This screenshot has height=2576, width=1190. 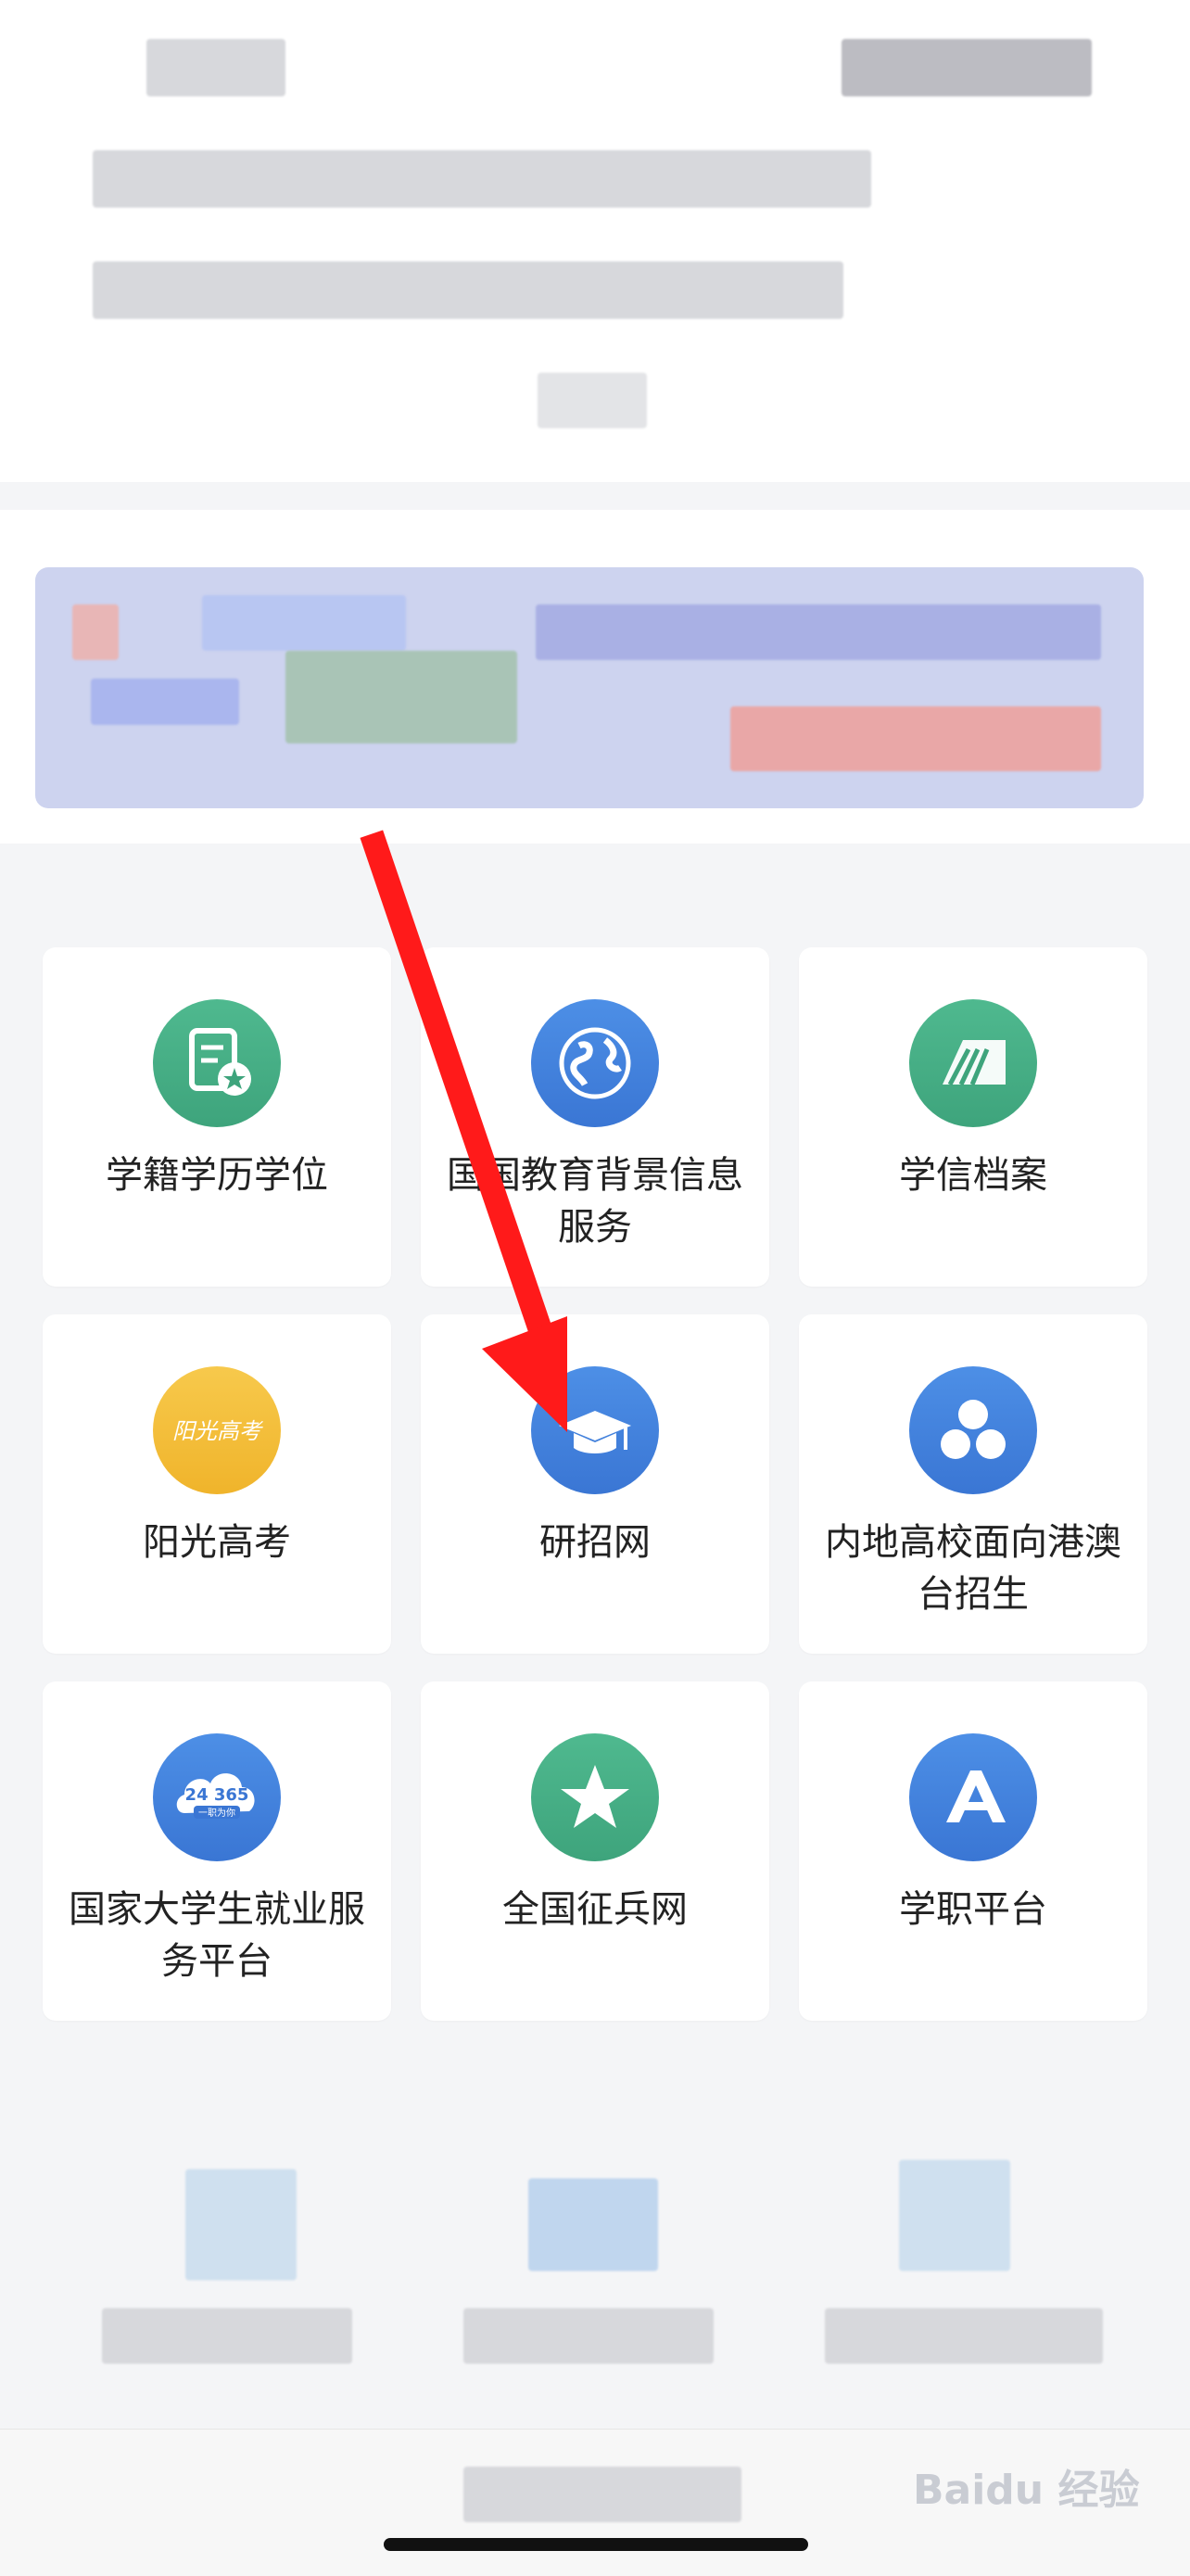 What do you see at coordinates (592, 400) in the screenshot?
I see `blurred-link` at bounding box center [592, 400].